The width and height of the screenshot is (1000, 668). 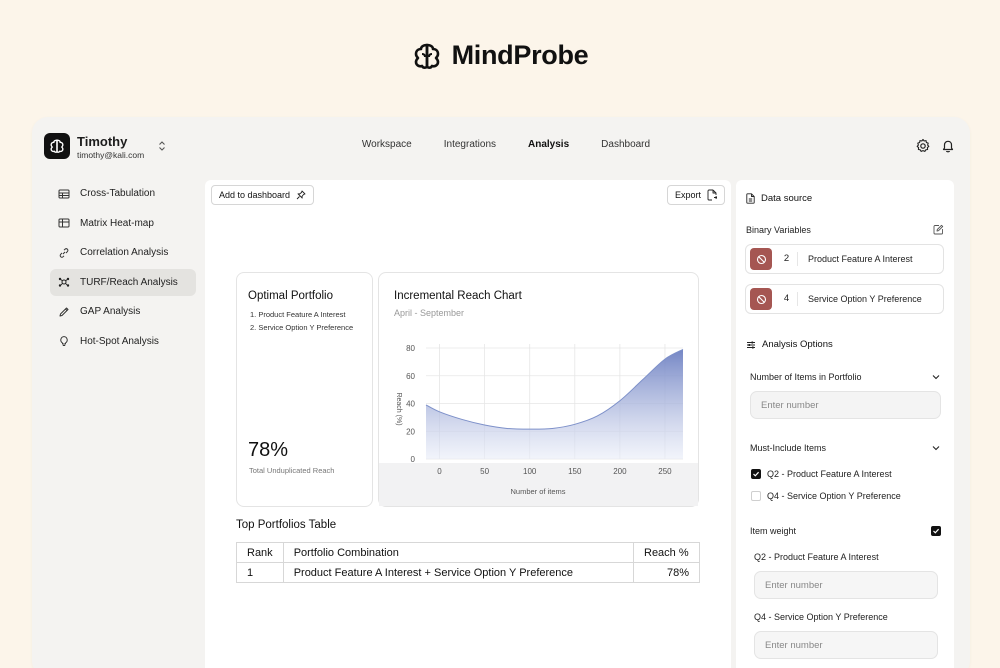 I want to click on x-axis-label: Number of items, so click(x=537, y=491).